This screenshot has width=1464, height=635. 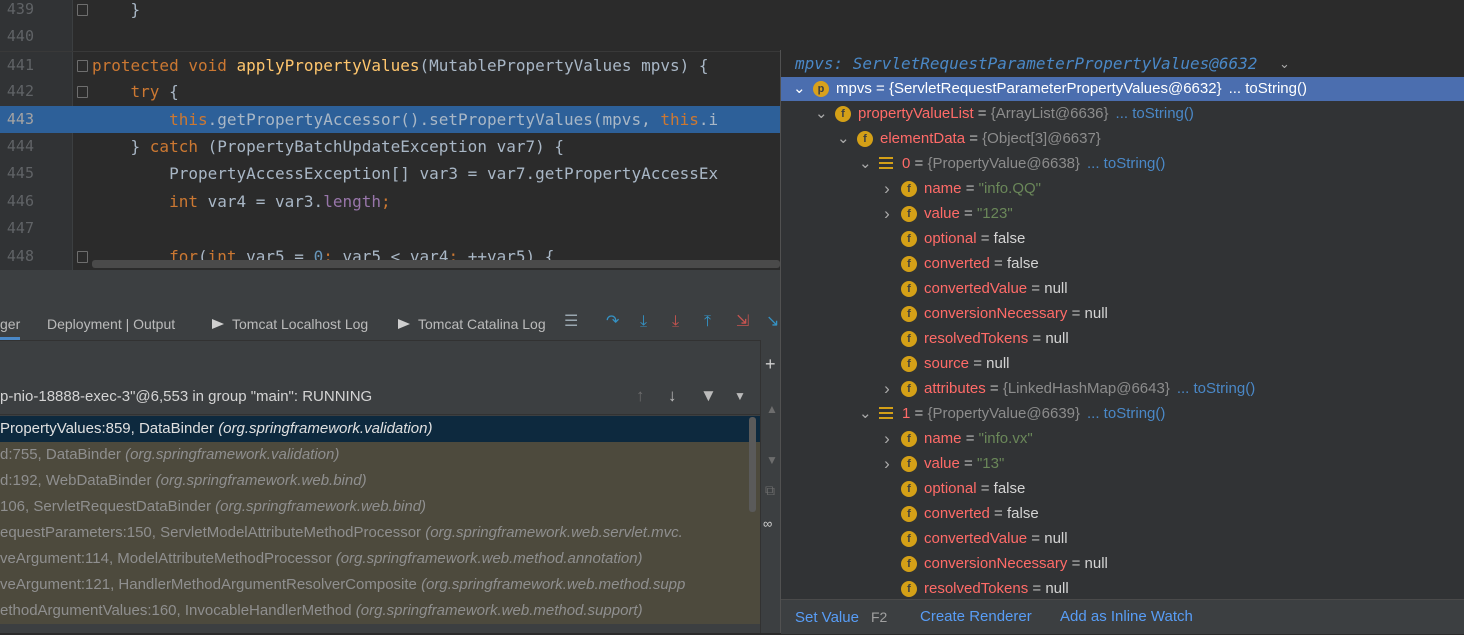 I want to click on previous-frame-icon: ↑, so click(x=640, y=396).